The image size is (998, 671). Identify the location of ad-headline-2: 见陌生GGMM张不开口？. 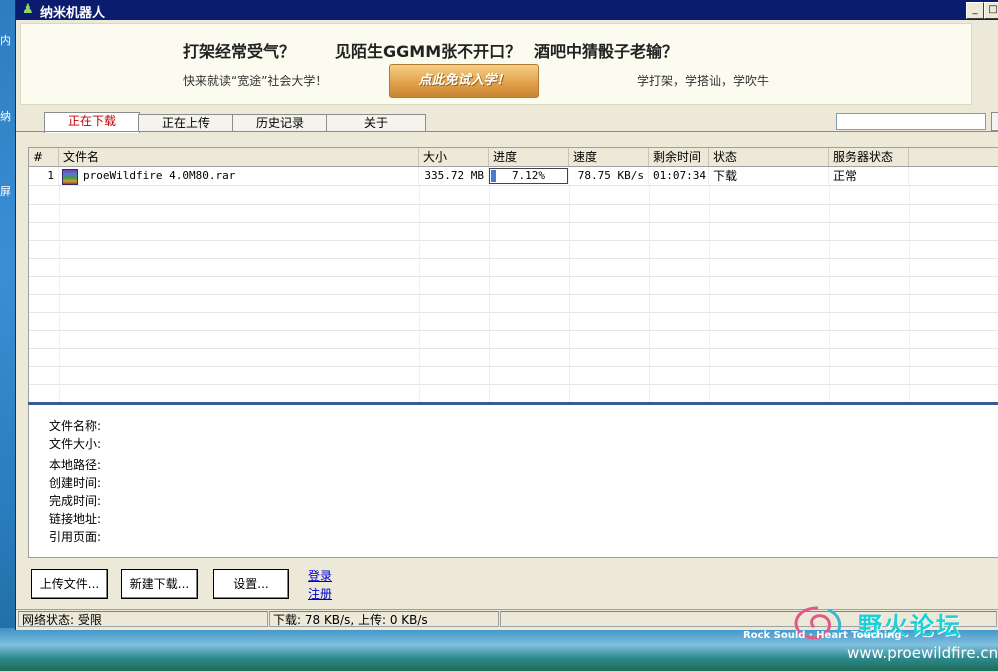
(428, 51).